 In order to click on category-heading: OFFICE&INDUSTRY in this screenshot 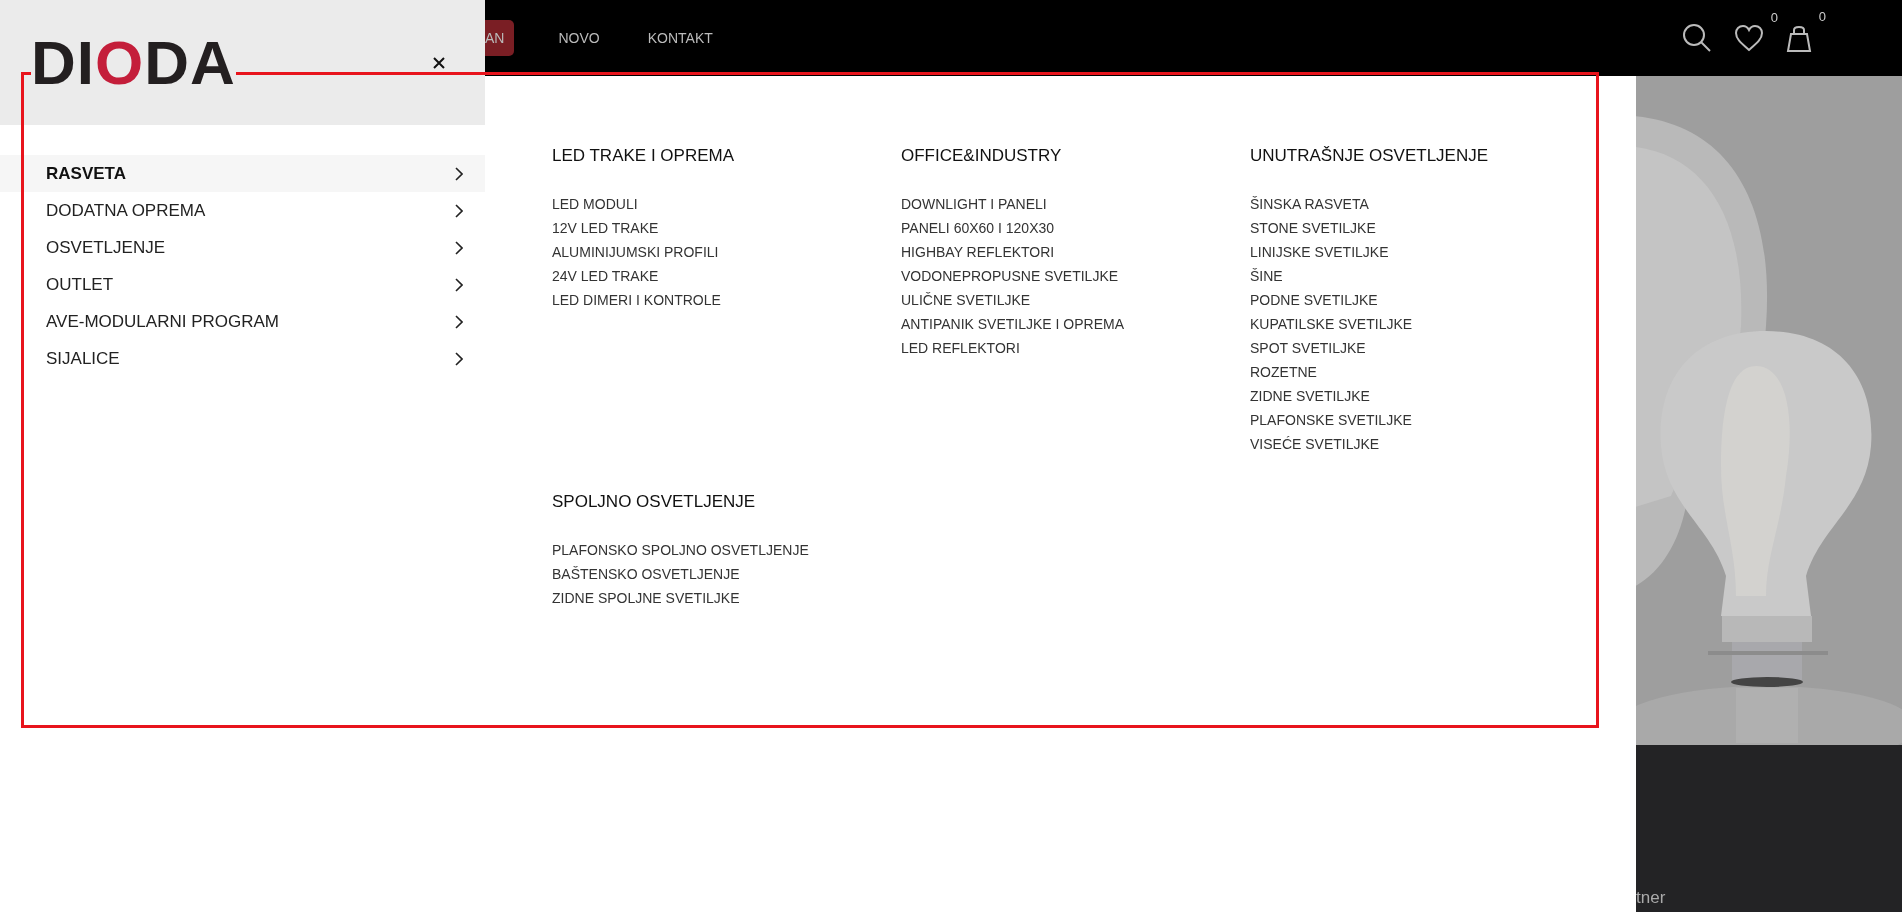, I will do `click(1075, 156)`.